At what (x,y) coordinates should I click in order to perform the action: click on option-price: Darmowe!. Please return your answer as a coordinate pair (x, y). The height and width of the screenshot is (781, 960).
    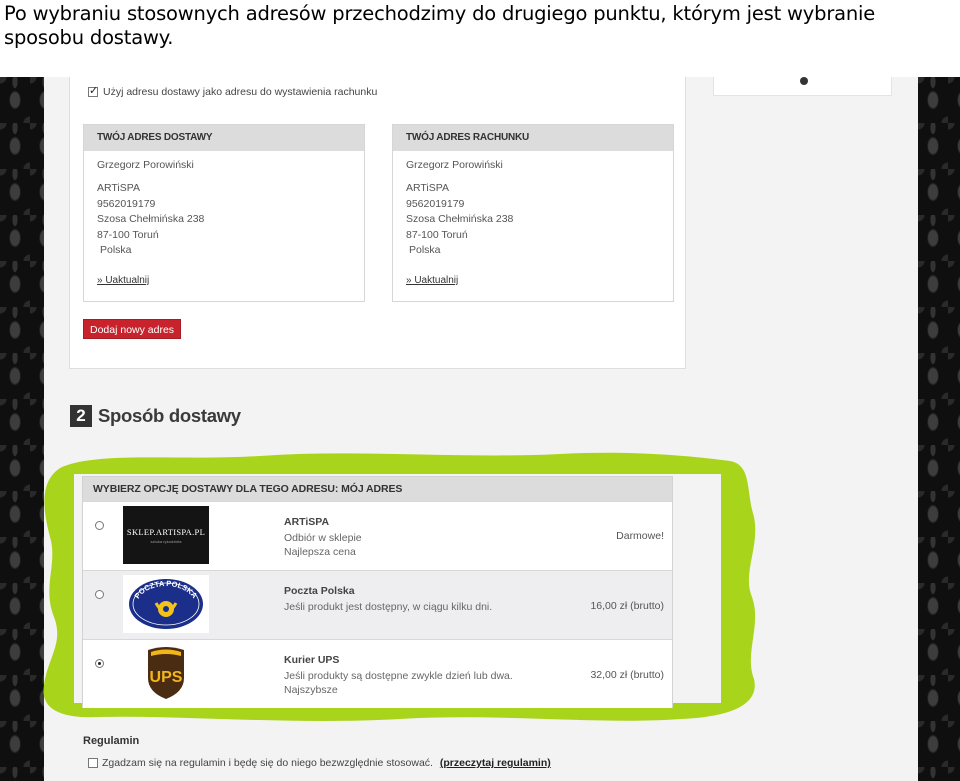
    Looking at the image, I should click on (640, 536).